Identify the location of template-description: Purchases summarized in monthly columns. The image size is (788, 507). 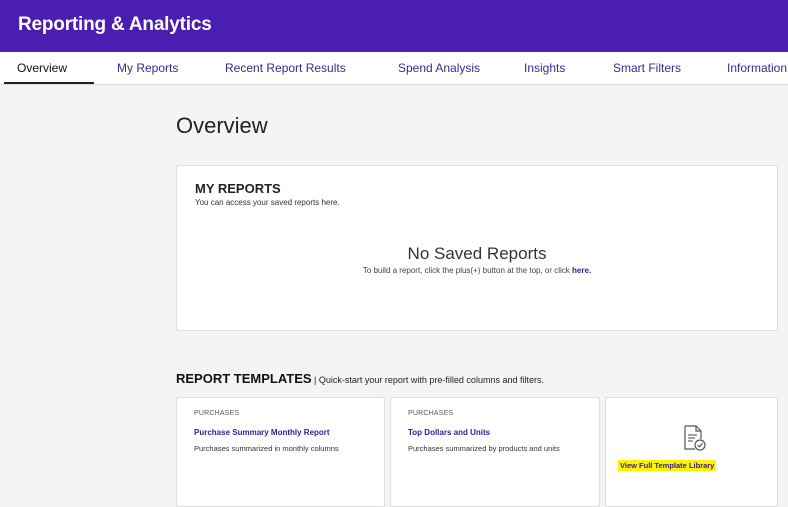
(266, 448).